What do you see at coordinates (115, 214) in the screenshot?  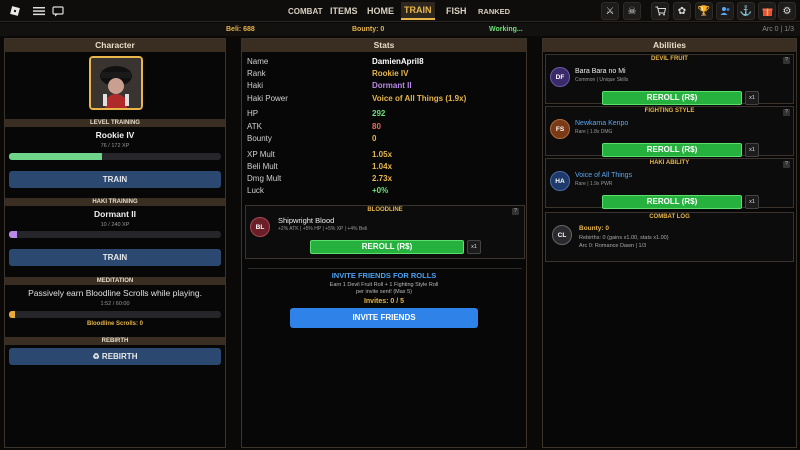 I see `haki-rank: Dormant II` at bounding box center [115, 214].